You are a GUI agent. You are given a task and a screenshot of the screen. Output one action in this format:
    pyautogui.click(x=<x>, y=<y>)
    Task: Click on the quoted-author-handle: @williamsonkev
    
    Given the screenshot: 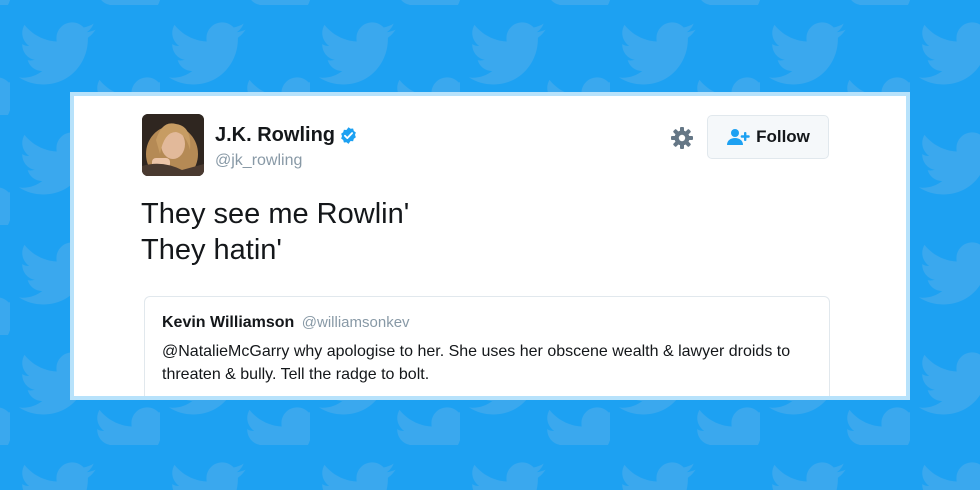 What is the action you would take?
    pyautogui.click(x=355, y=322)
    